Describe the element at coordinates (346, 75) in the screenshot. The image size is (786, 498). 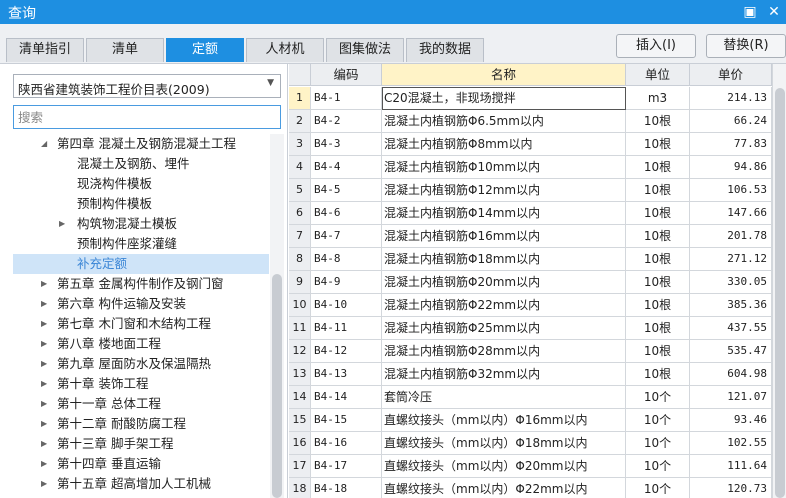
I see `header-code: 编码` at that location.